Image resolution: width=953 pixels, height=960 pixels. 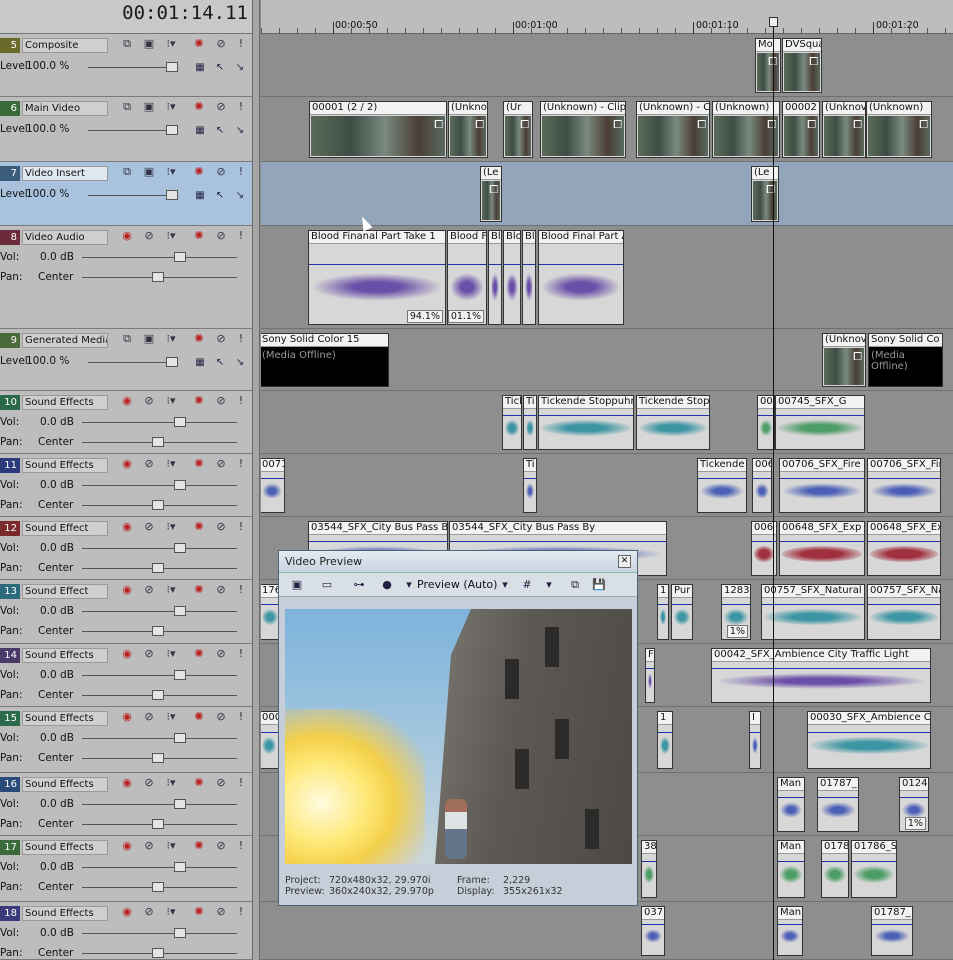 I want to click on overlays-chevron-icon: ▾, so click(x=549, y=584).